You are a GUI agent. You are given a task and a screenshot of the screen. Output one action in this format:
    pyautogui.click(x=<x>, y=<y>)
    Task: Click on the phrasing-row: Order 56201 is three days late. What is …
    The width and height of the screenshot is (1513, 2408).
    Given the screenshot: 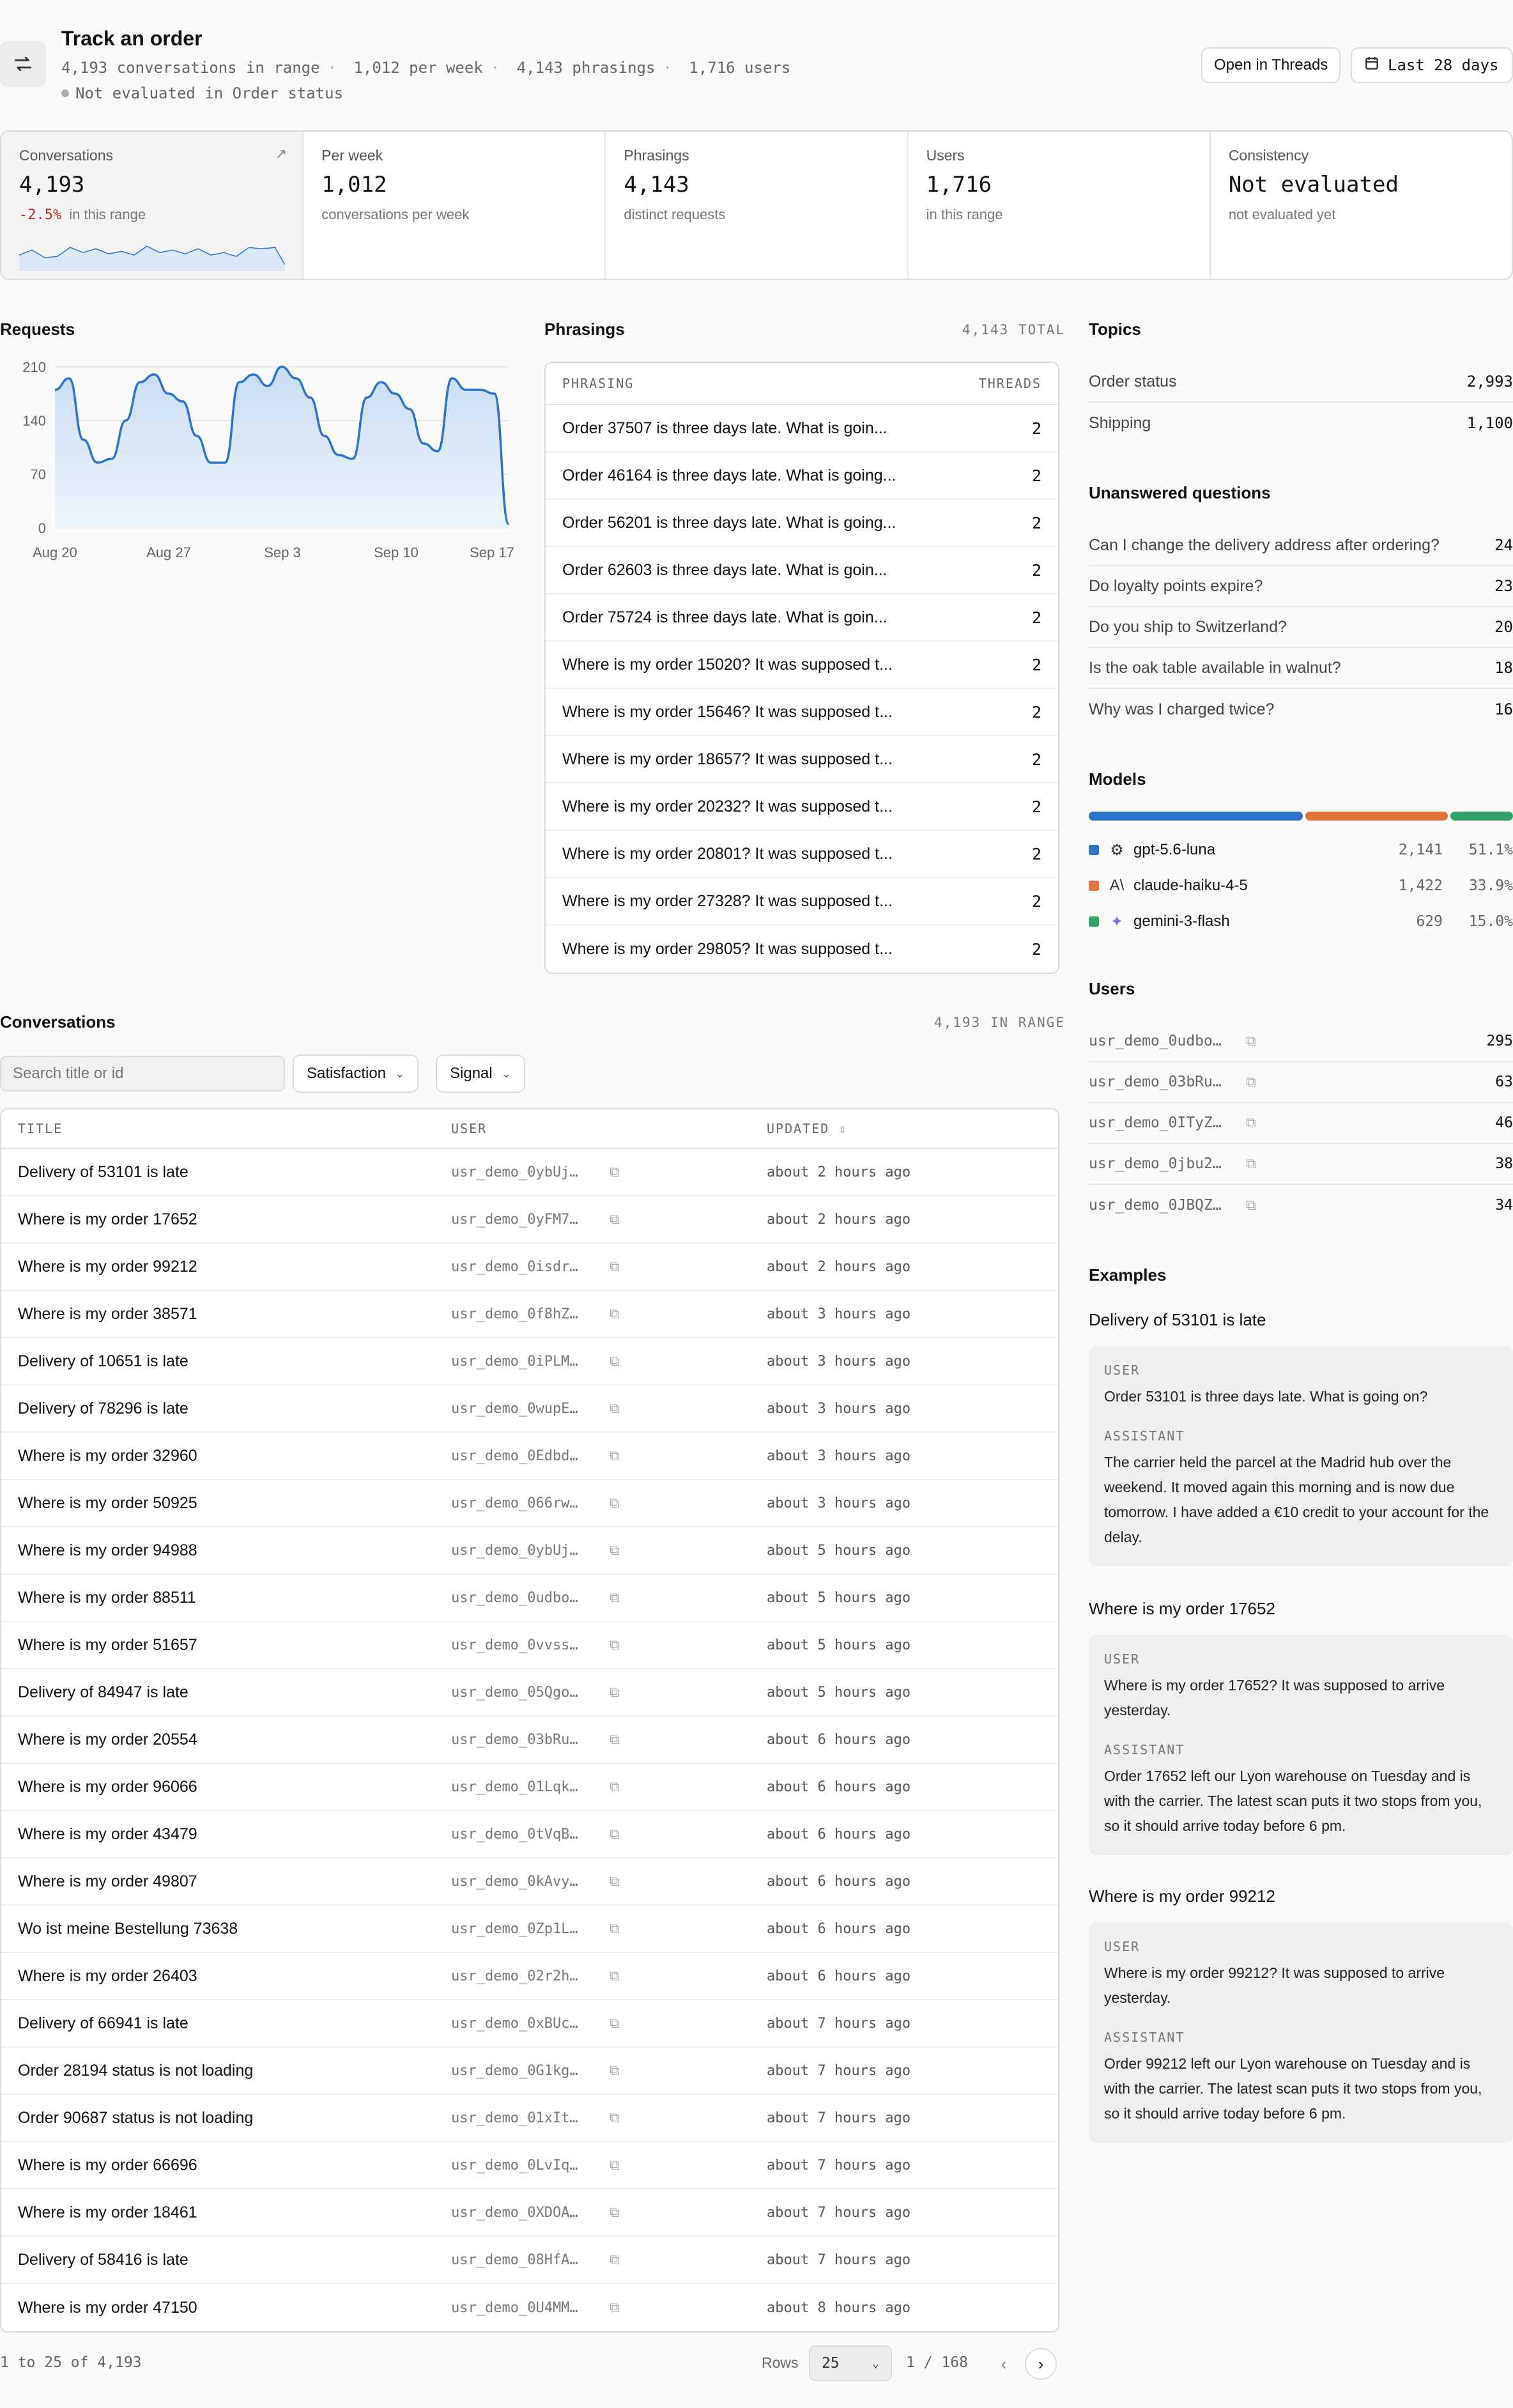 What is the action you would take?
    pyautogui.click(x=802, y=523)
    